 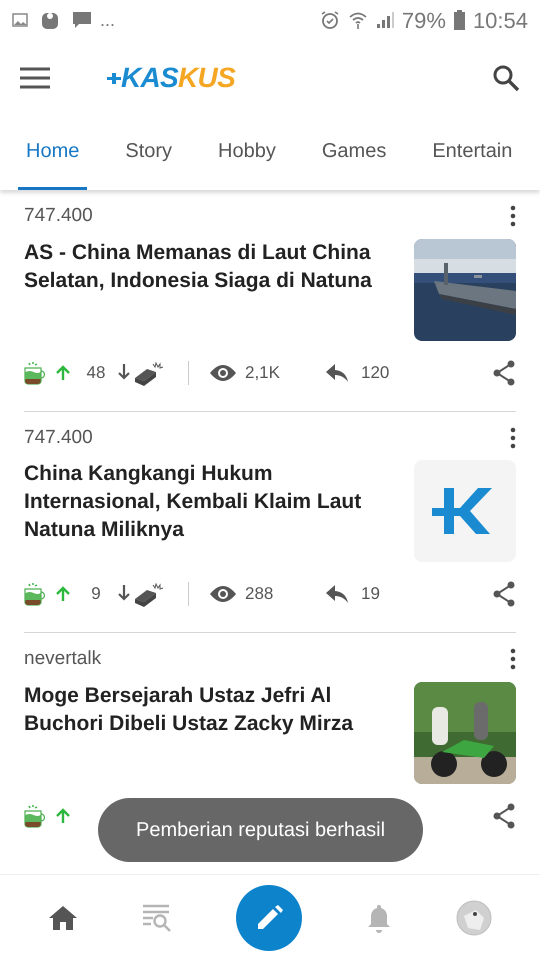 I want to click on kaskus-logo: KASKUS, so click(x=171, y=78).